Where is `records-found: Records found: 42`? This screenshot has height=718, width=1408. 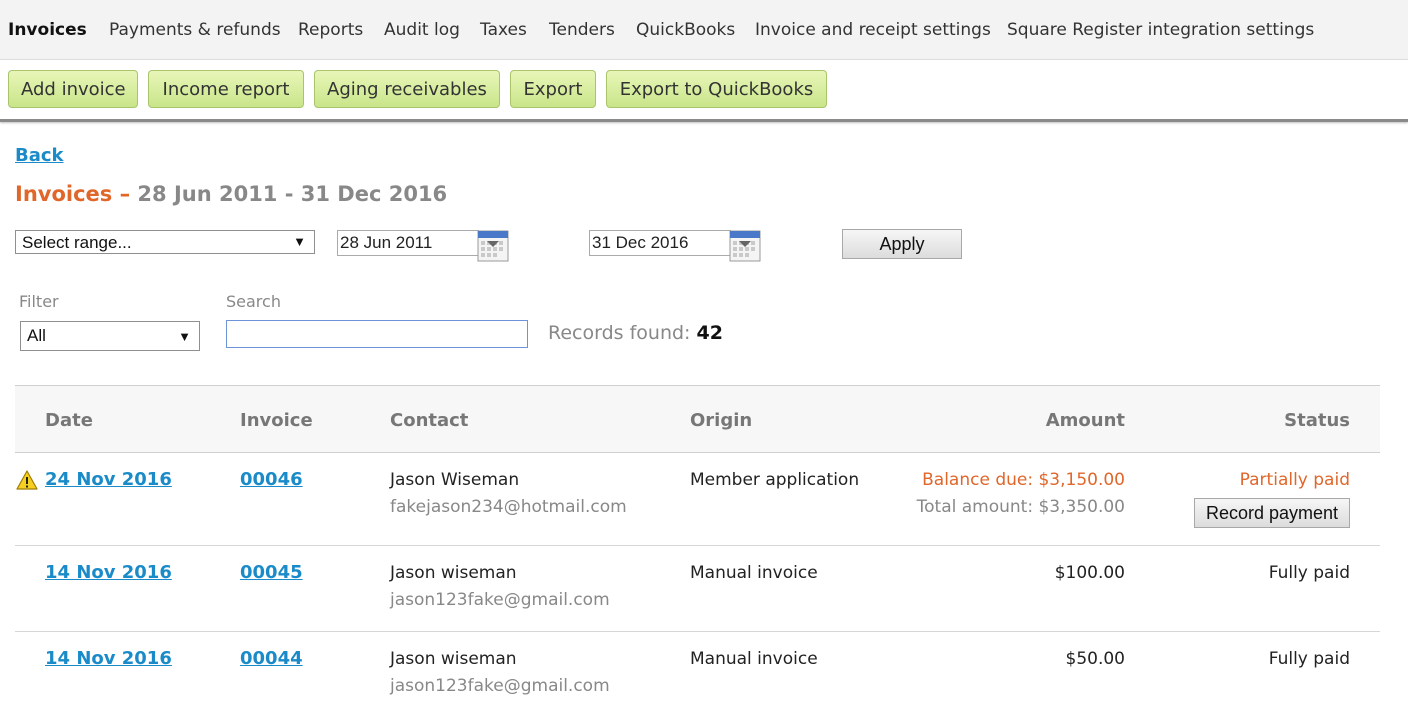
records-found: Records found: 42 is located at coordinates (635, 333).